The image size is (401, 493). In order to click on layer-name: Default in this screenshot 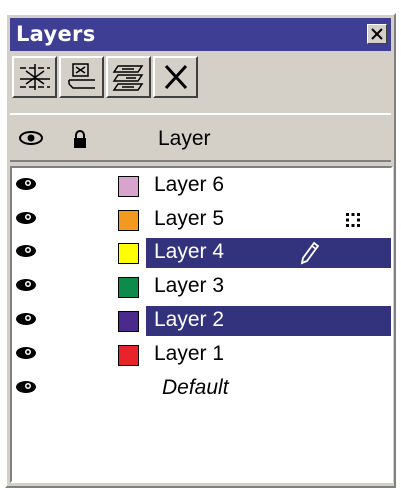, I will do `click(195, 387)`.